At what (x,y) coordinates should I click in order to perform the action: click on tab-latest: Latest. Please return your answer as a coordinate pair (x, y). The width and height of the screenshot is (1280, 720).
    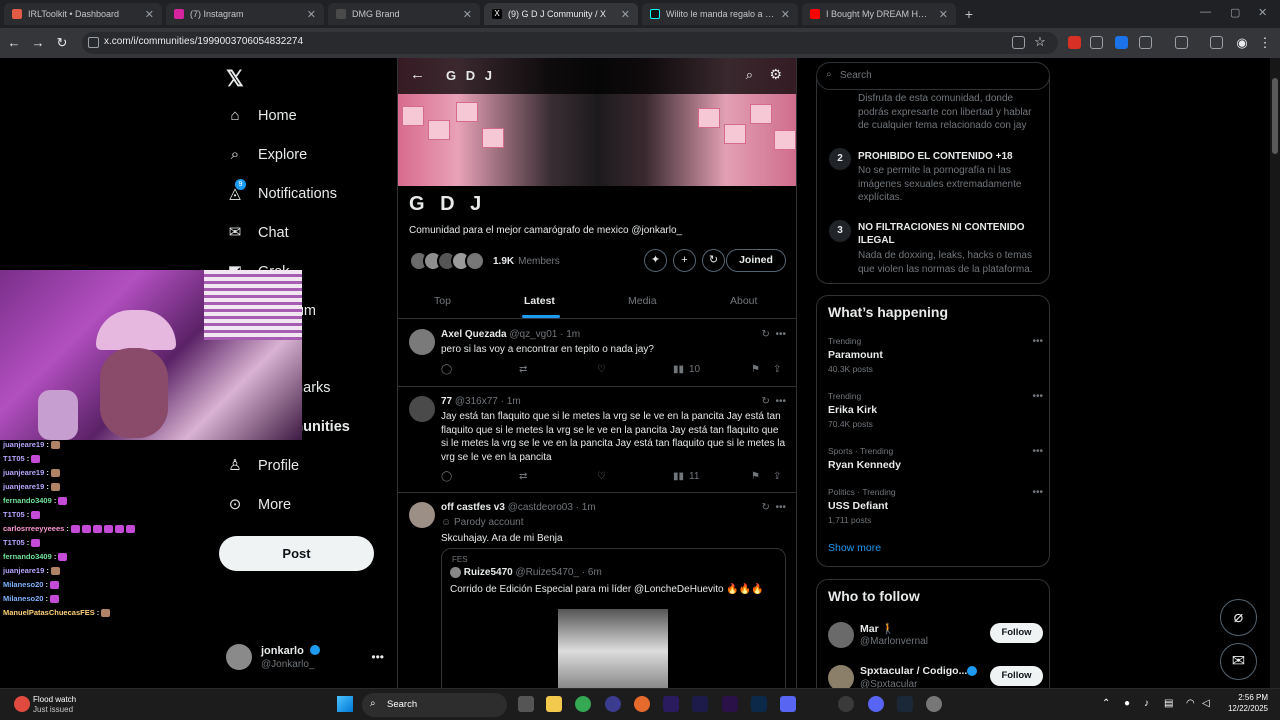
    Looking at the image, I should click on (539, 301).